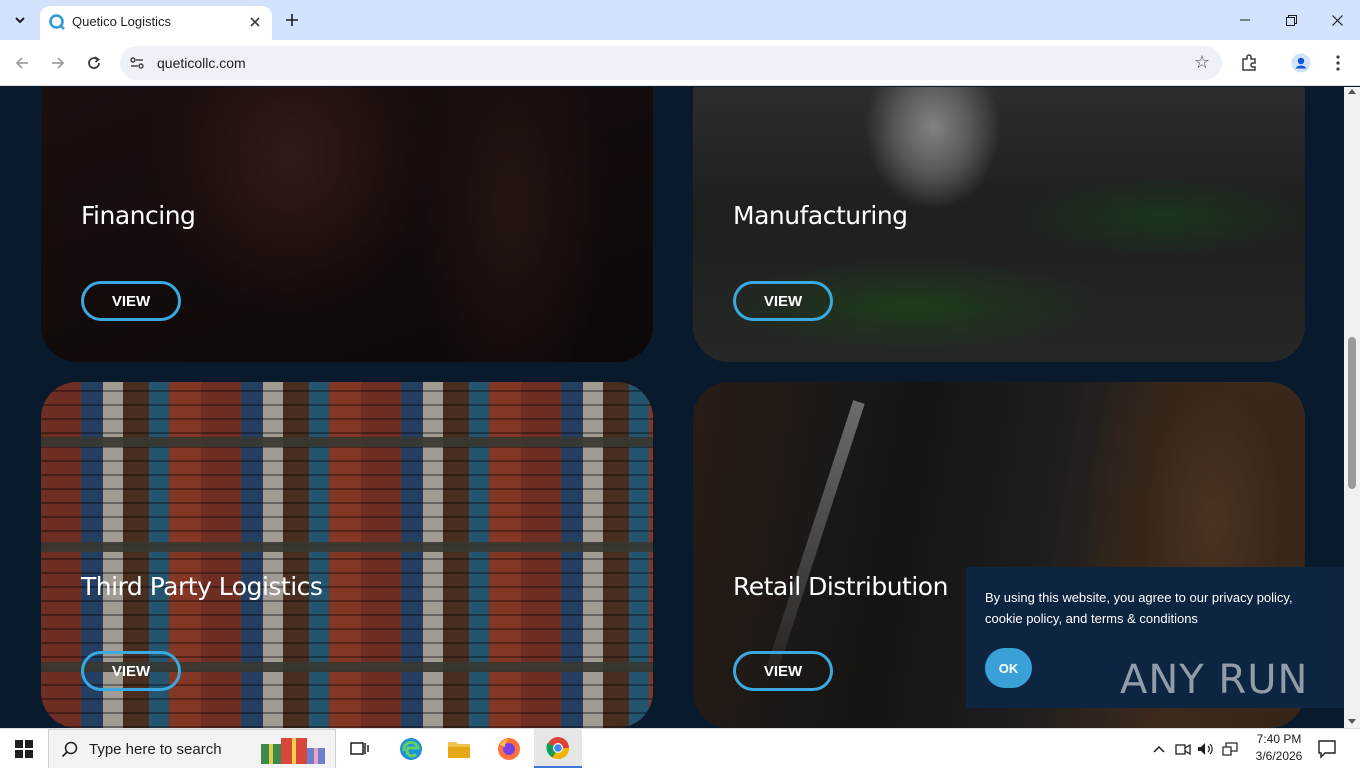 The height and width of the screenshot is (768, 1360). What do you see at coordinates (131, 671) in the screenshot?
I see `view-button-third-party-logistics: VIEW` at bounding box center [131, 671].